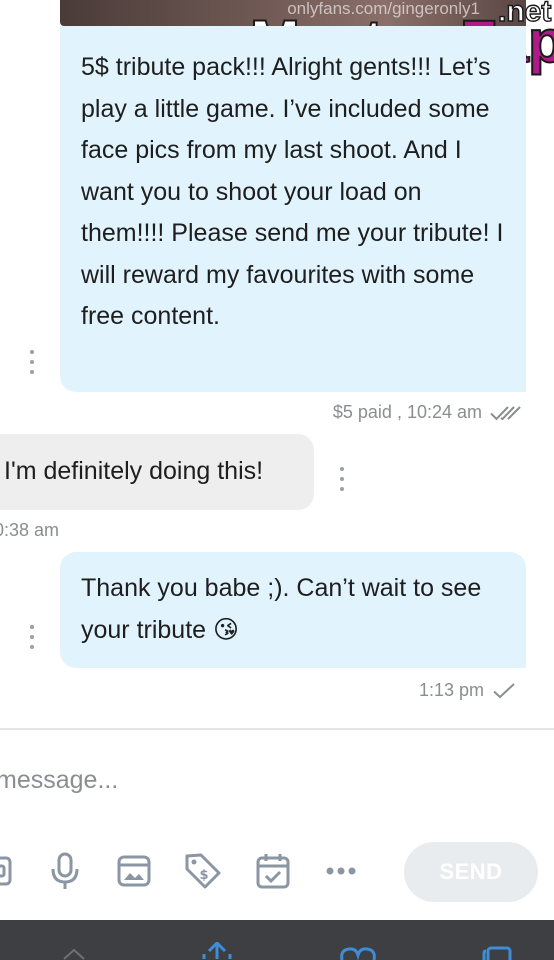  I want to click on calendar-icon, so click(273, 871).